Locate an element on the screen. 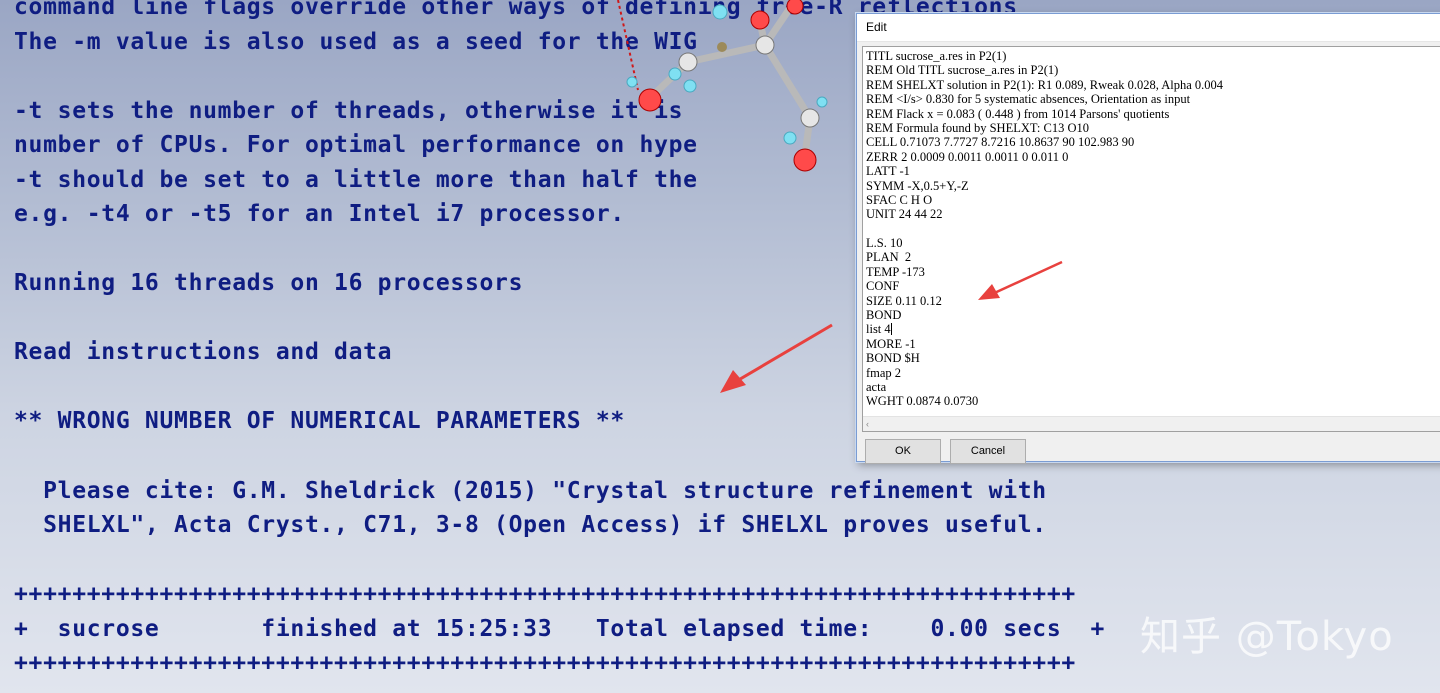 The height and width of the screenshot is (693, 1440). text-caret is located at coordinates (891, 329).